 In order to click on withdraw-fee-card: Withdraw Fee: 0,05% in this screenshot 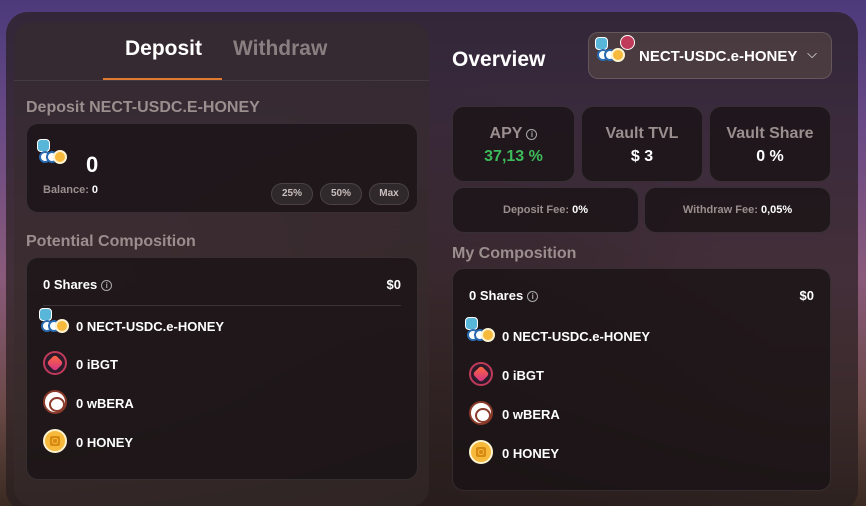, I will do `click(737, 210)`.